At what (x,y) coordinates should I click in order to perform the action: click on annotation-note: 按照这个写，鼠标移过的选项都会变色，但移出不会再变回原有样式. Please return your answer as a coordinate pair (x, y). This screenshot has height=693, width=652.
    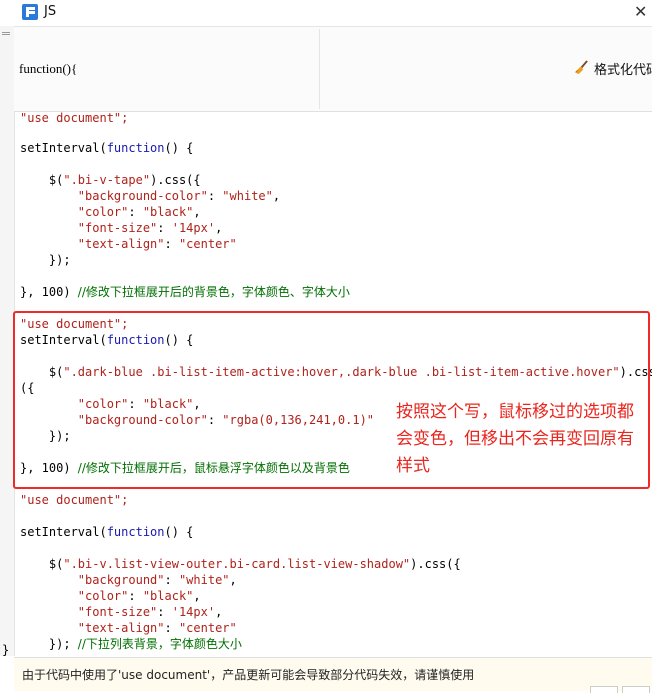
    Looking at the image, I should click on (515, 439).